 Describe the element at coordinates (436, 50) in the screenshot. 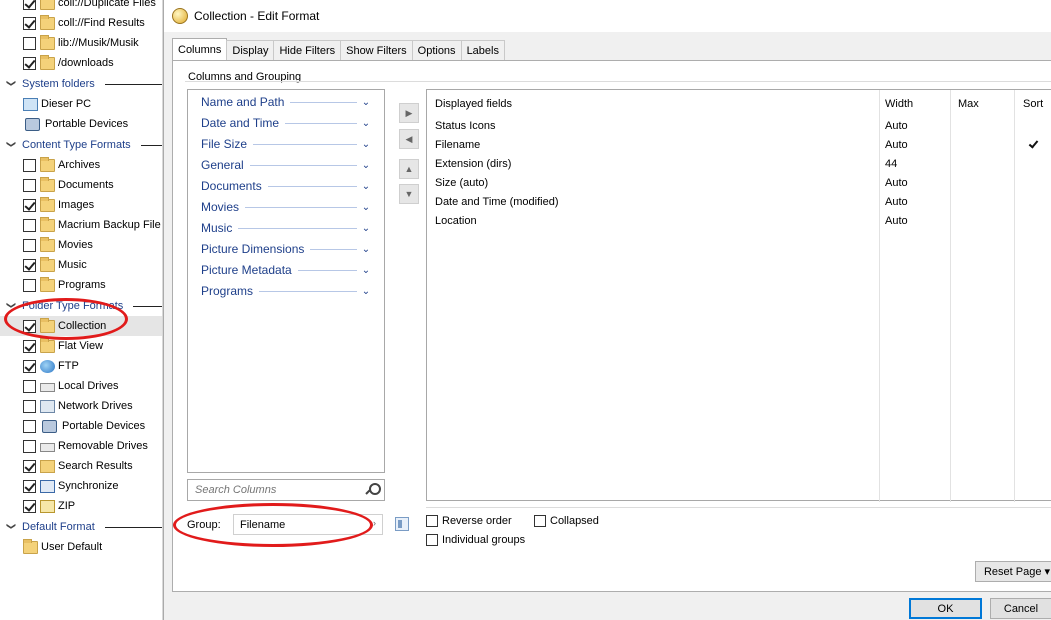

I see `tab-options: Options` at that location.